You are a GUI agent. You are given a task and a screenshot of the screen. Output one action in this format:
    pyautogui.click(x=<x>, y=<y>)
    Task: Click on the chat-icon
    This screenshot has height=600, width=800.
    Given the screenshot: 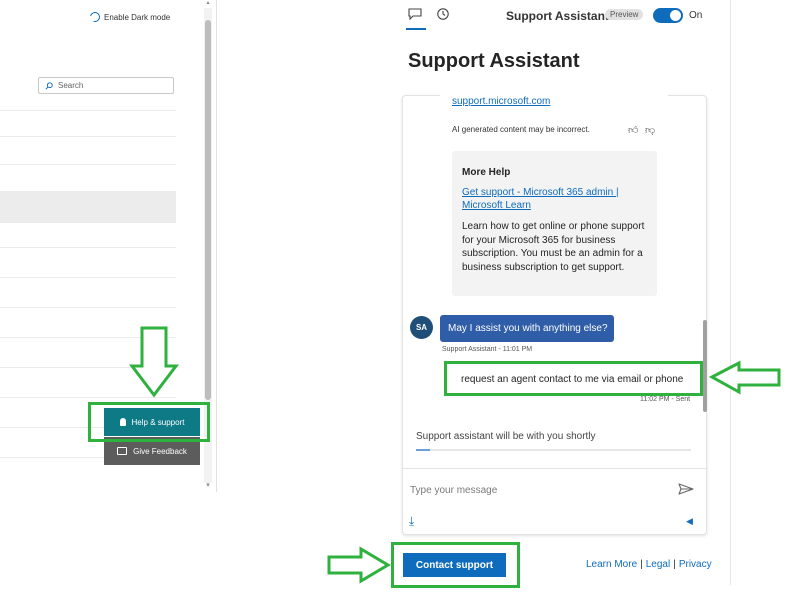 What is the action you would take?
    pyautogui.click(x=415, y=14)
    